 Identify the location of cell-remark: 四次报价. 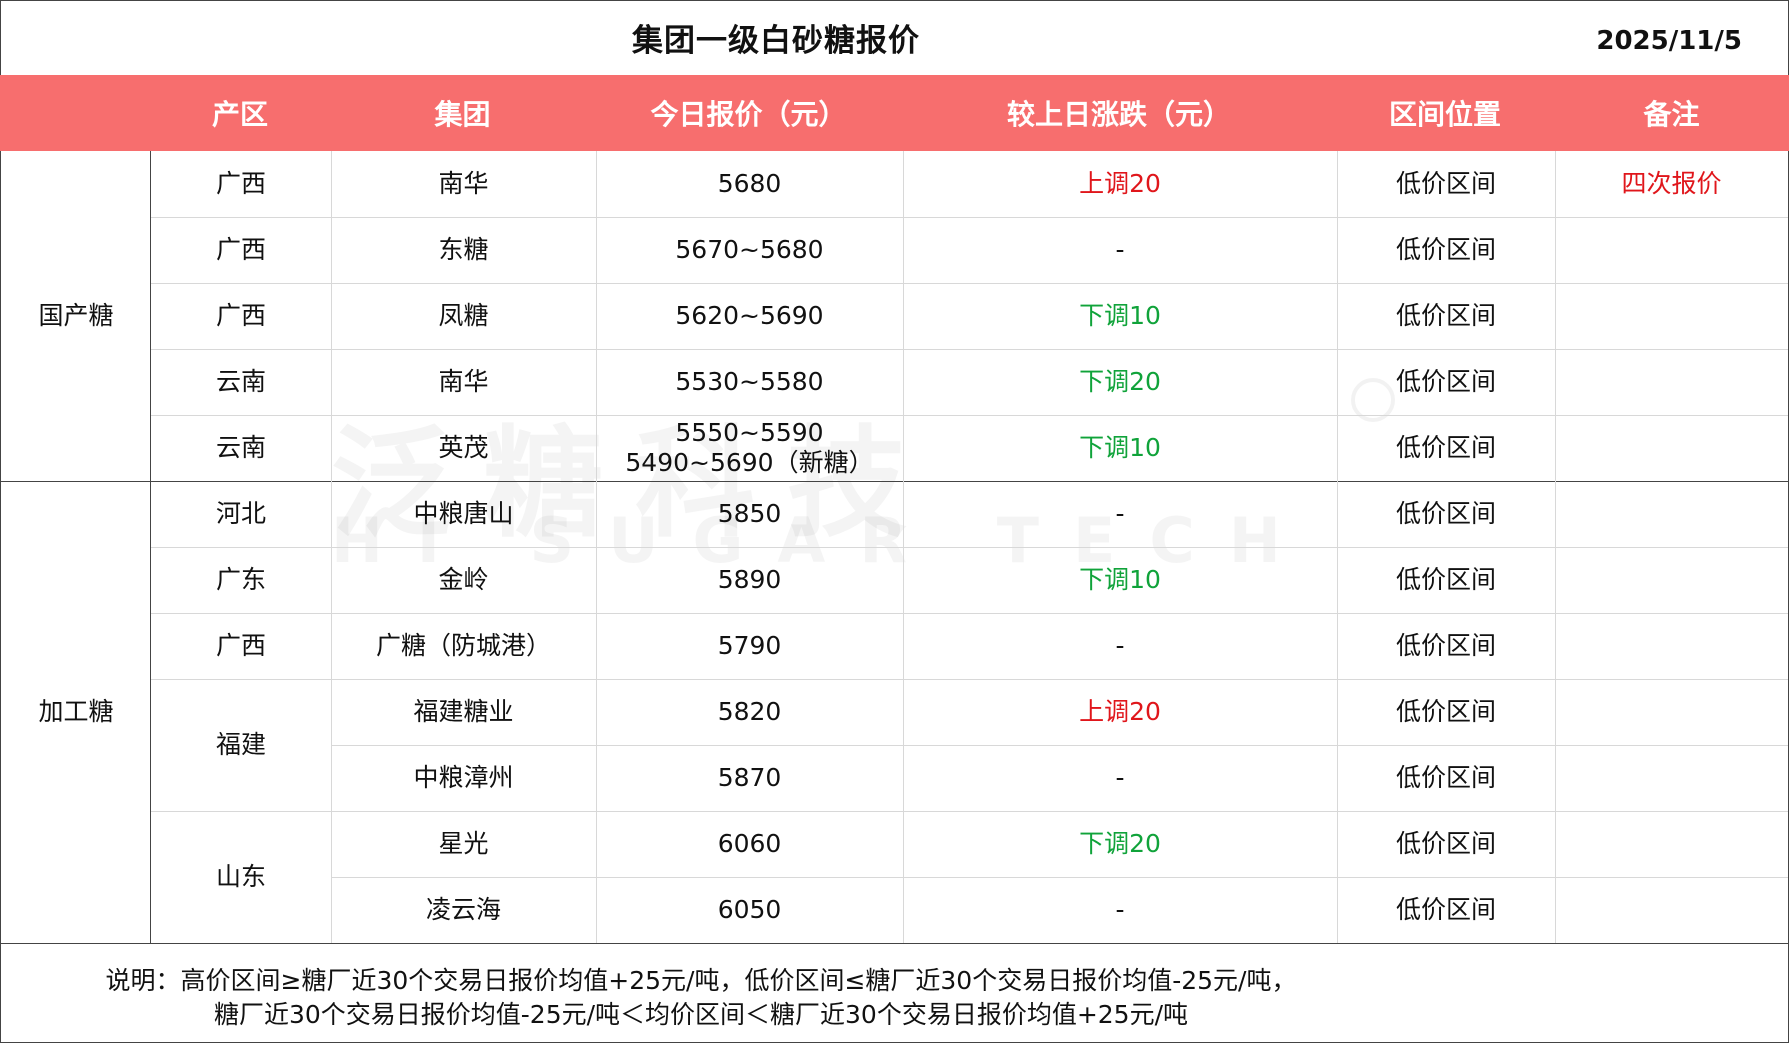
(1671, 183).